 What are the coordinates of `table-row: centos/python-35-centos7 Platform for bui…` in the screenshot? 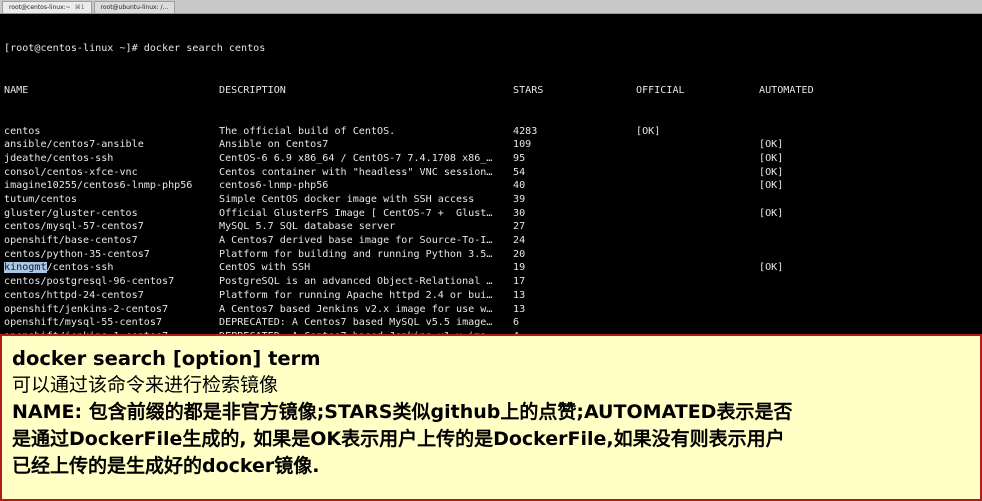 It's located at (492, 255).